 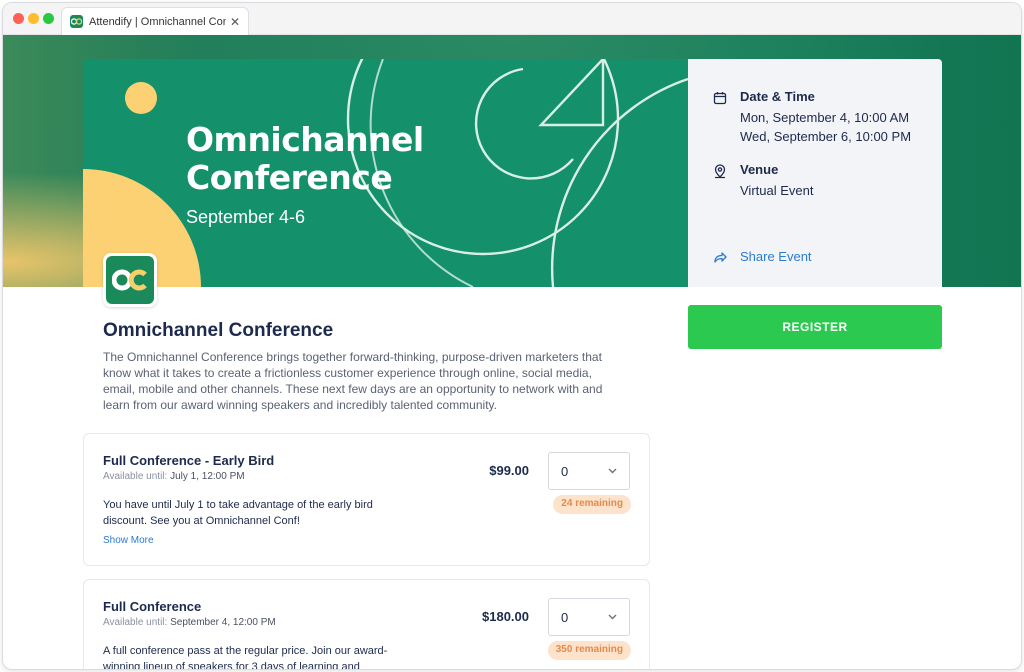 I want to click on maximize-window-button, so click(x=48, y=18).